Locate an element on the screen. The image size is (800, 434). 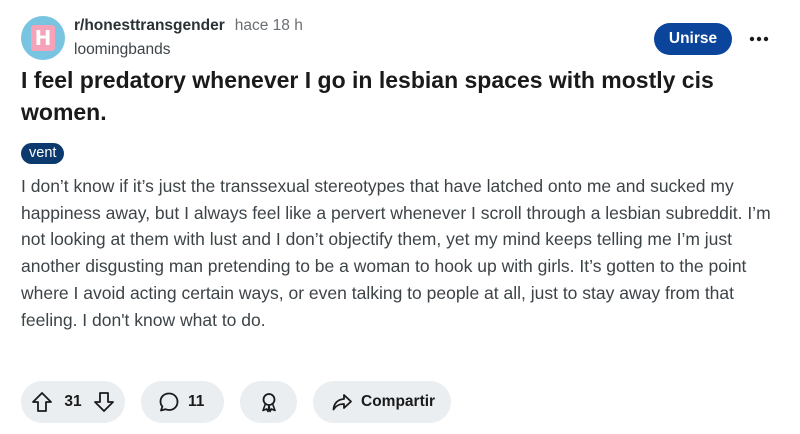
vote-control: 31 is located at coordinates (73, 402).